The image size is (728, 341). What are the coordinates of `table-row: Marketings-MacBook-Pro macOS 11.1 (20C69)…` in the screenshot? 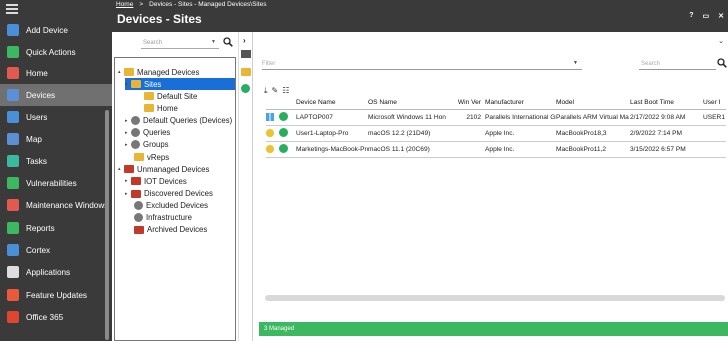 It's located at (496, 150).